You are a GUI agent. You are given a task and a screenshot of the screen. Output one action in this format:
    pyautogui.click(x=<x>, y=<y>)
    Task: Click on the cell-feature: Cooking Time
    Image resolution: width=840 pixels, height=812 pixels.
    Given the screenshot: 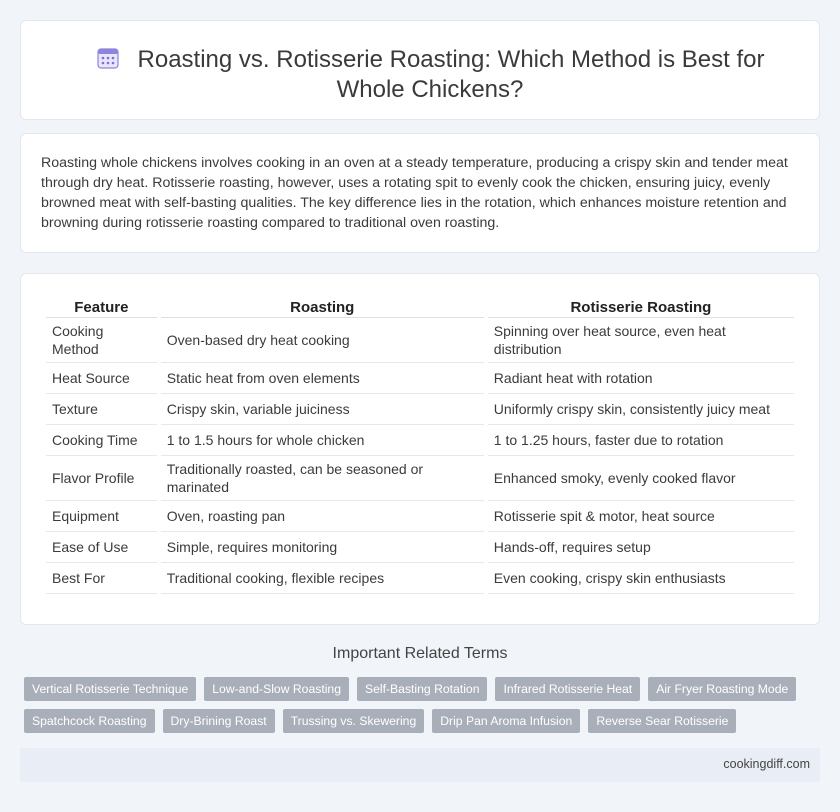 What is the action you would take?
    pyautogui.click(x=101, y=440)
    